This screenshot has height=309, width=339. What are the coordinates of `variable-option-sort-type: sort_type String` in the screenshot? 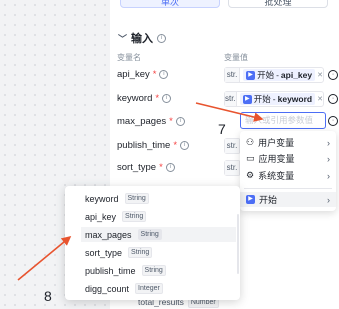 It's located at (119, 252).